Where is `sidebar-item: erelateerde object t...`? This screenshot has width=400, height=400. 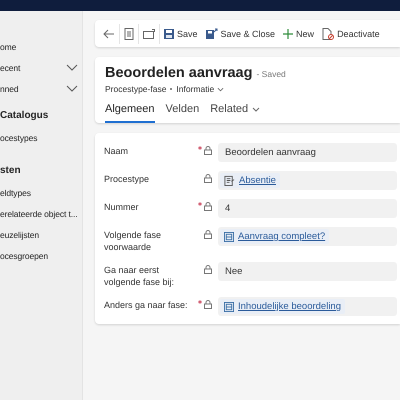 sidebar-item: erelateerde object t... is located at coordinates (39, 213).